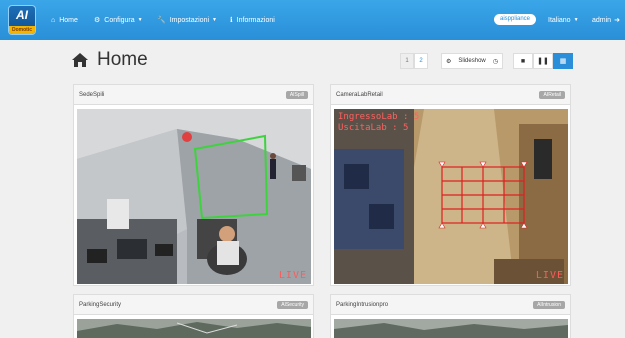 Image resolution: width=625 pixels, height=338 pixels. Describe the element at coordinates (617, 20) in the screenshot. I see `logout-icon: ➜` at that location.